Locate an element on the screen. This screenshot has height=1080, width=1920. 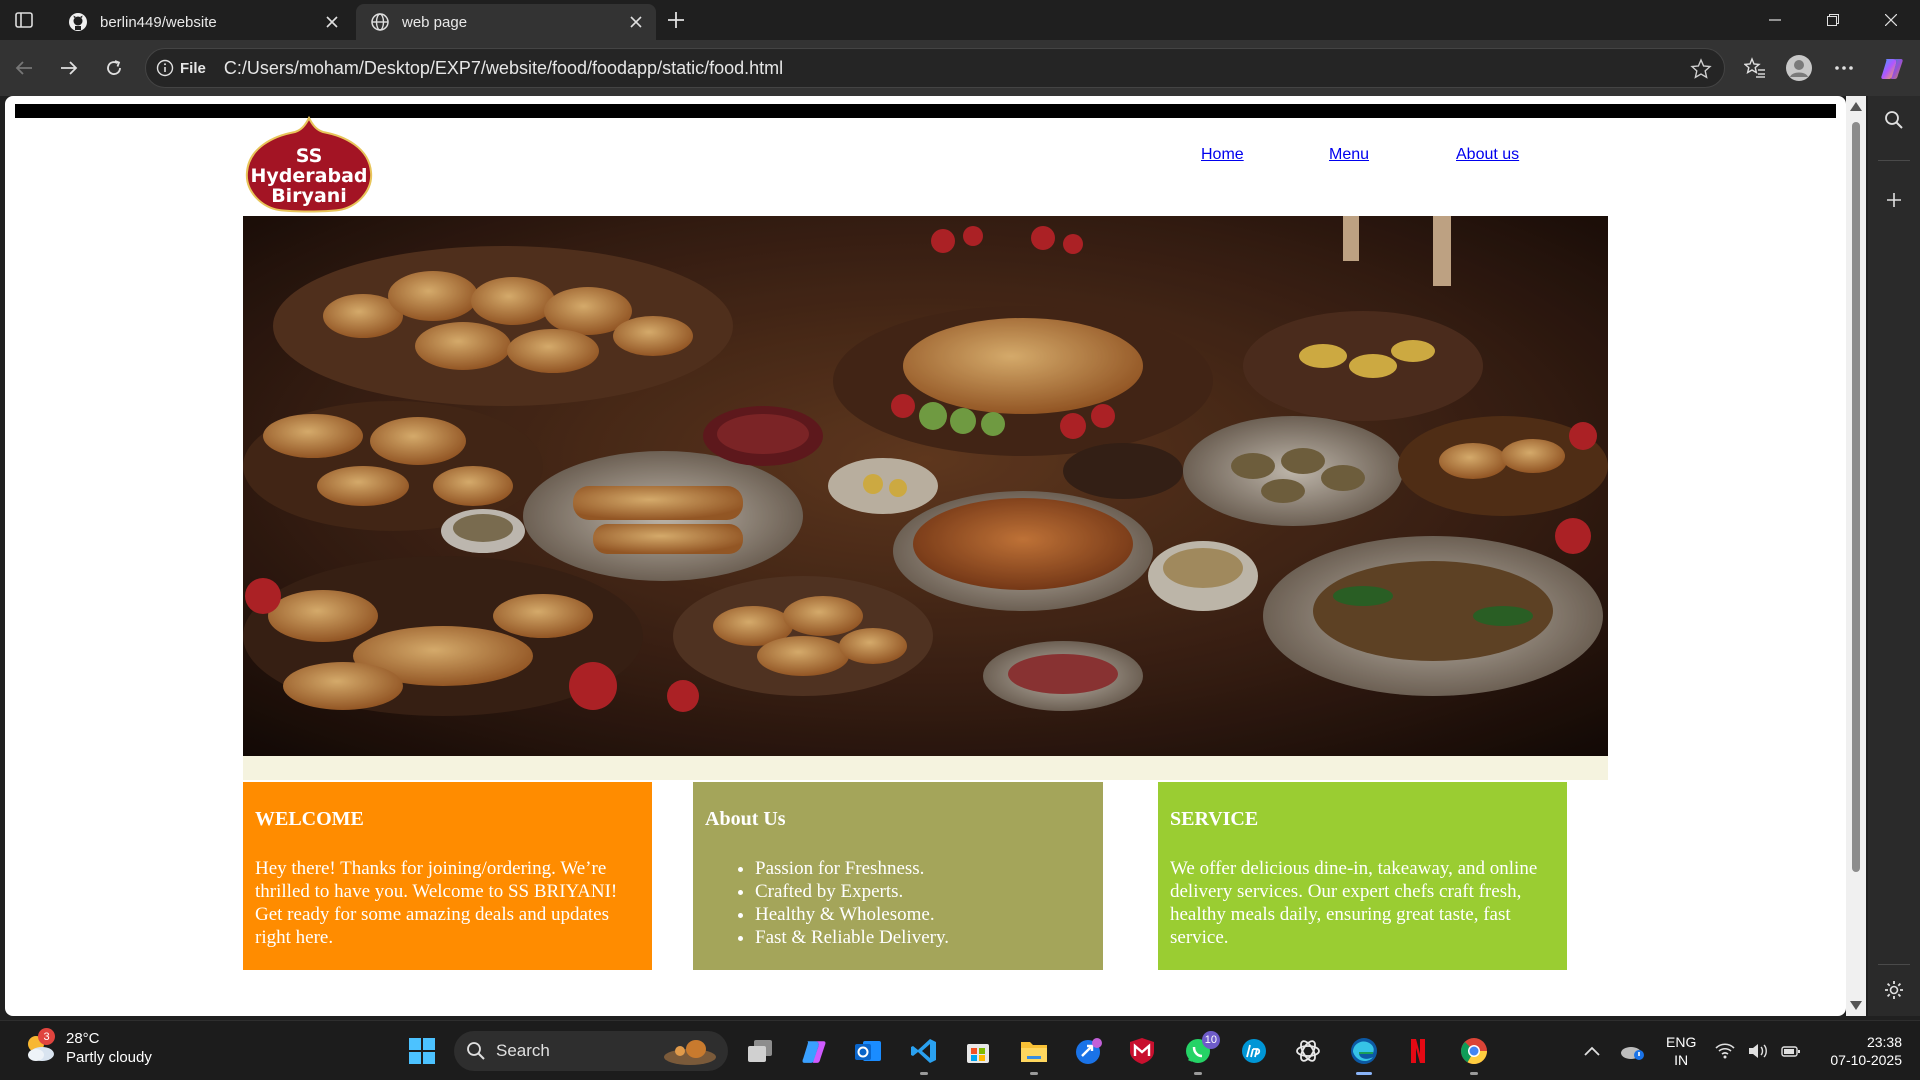
tab-actions-button is located at coordinates (24, 20).